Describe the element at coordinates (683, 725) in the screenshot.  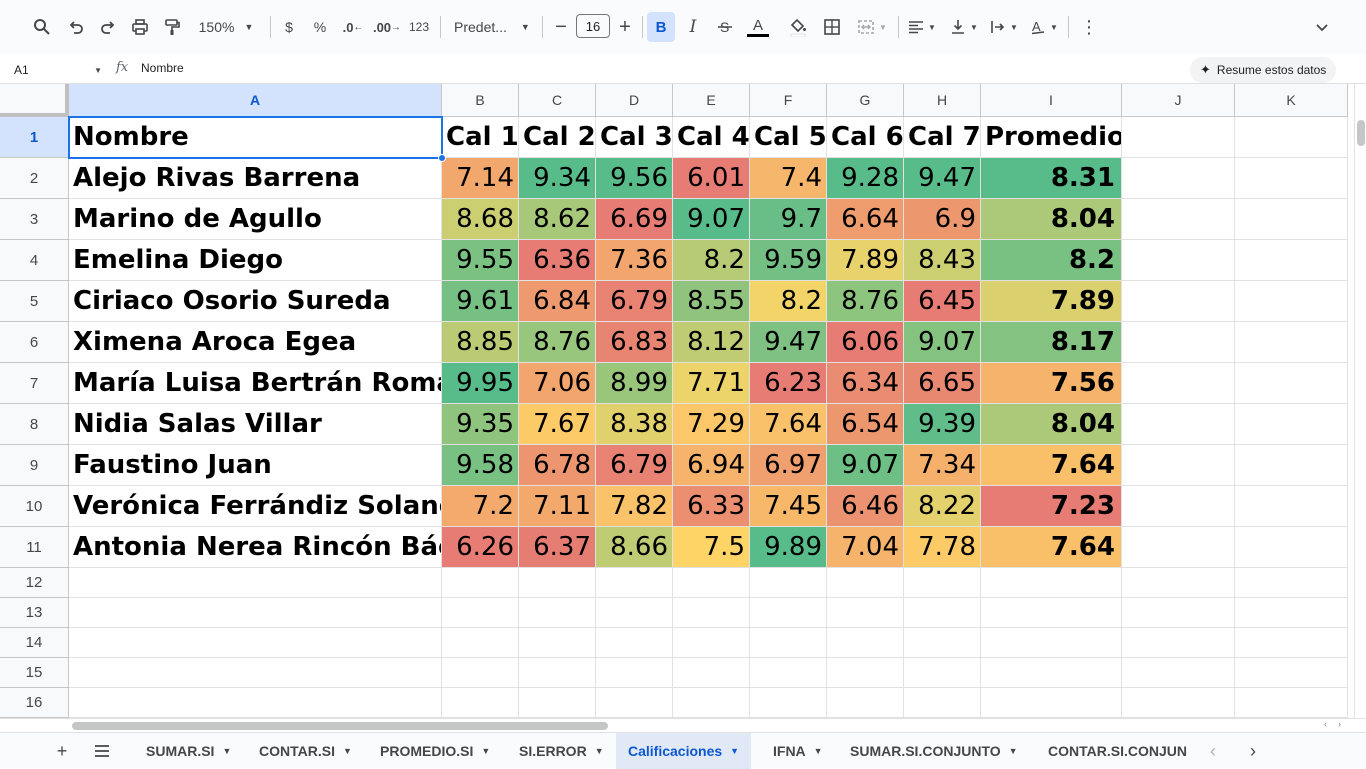
I see `horizontal-scrollbar: ‹ ›` at that location.